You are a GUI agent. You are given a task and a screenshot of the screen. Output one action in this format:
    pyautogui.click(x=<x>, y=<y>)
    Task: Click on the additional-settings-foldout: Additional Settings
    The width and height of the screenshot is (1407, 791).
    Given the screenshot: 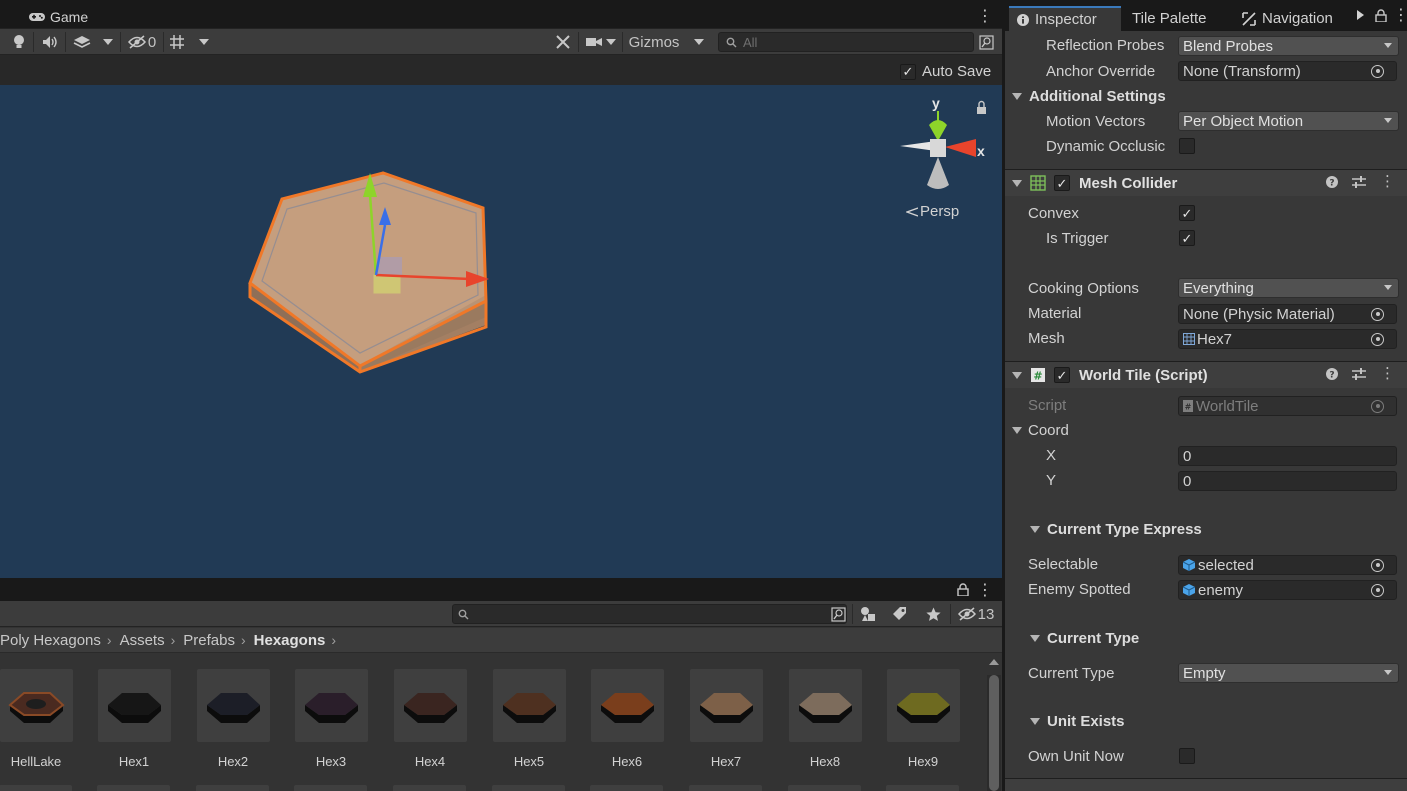 What is the action you would take?
    pyautogui.click(x=1206, y=96)
    